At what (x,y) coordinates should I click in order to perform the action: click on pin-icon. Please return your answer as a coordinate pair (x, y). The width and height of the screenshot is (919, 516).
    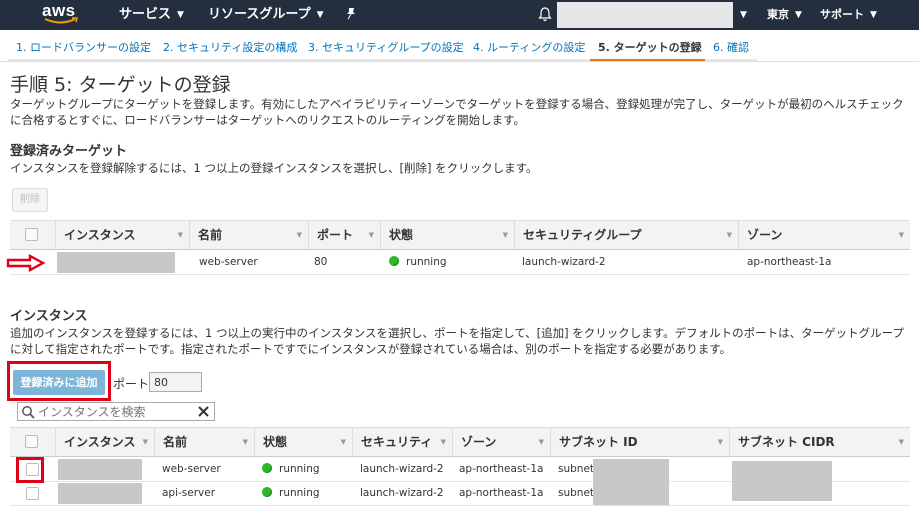
    Looking at the image, I should click on (351, 14).